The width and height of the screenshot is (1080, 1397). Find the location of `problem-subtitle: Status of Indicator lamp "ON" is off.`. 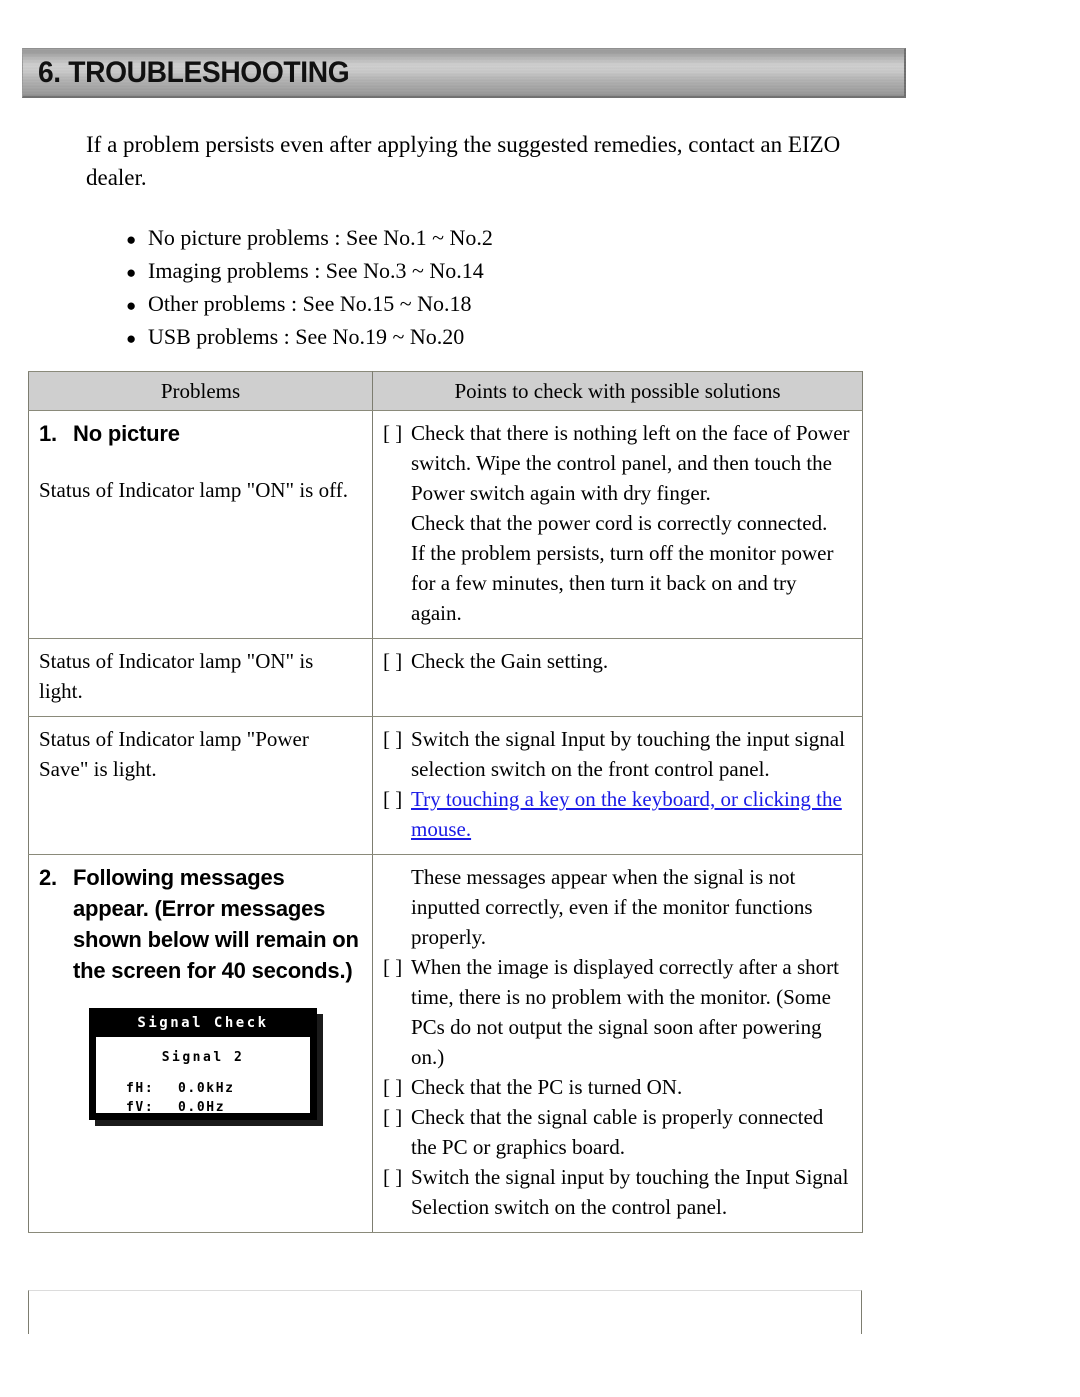

problem-subtitle: Status of Indicator lamp "ON" is off. is located at coordinates (193, 490).